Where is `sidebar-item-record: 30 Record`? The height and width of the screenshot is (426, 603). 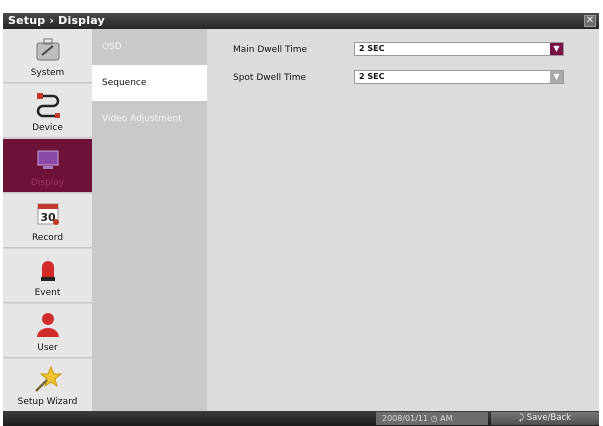
sidebar-item-record: 30 Record is located at coordinates (47, 221).